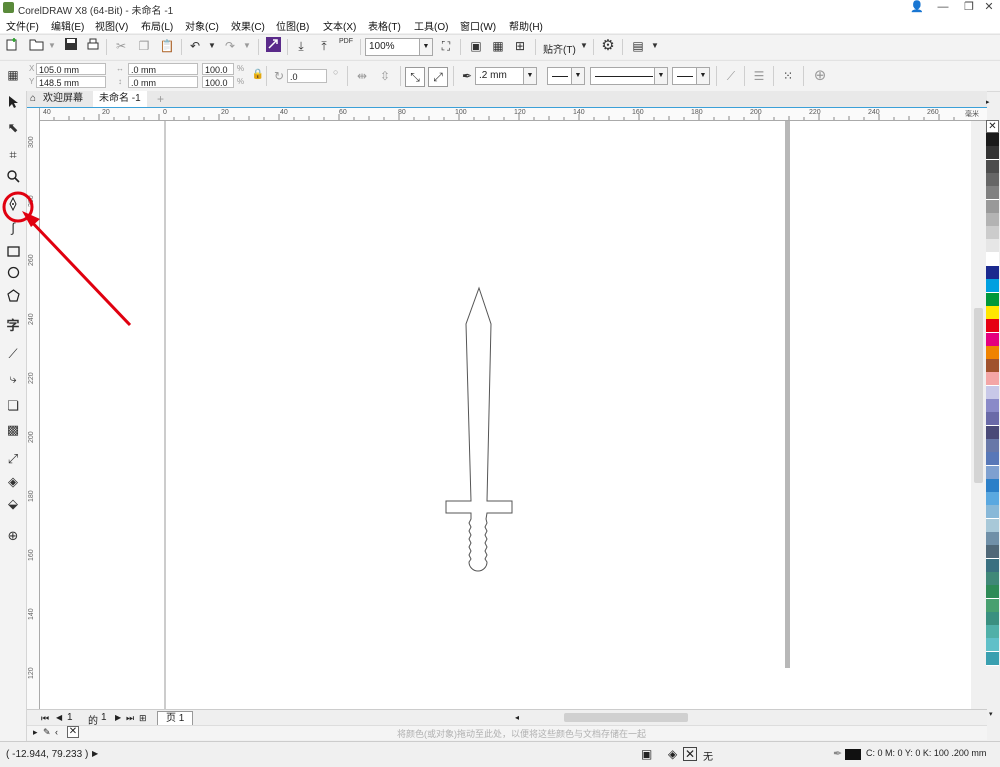  What do you see at coordinates (638, 46) in the screenshot?
I see `application-launcher-icon: ▤` at bounding box center [638, 46].